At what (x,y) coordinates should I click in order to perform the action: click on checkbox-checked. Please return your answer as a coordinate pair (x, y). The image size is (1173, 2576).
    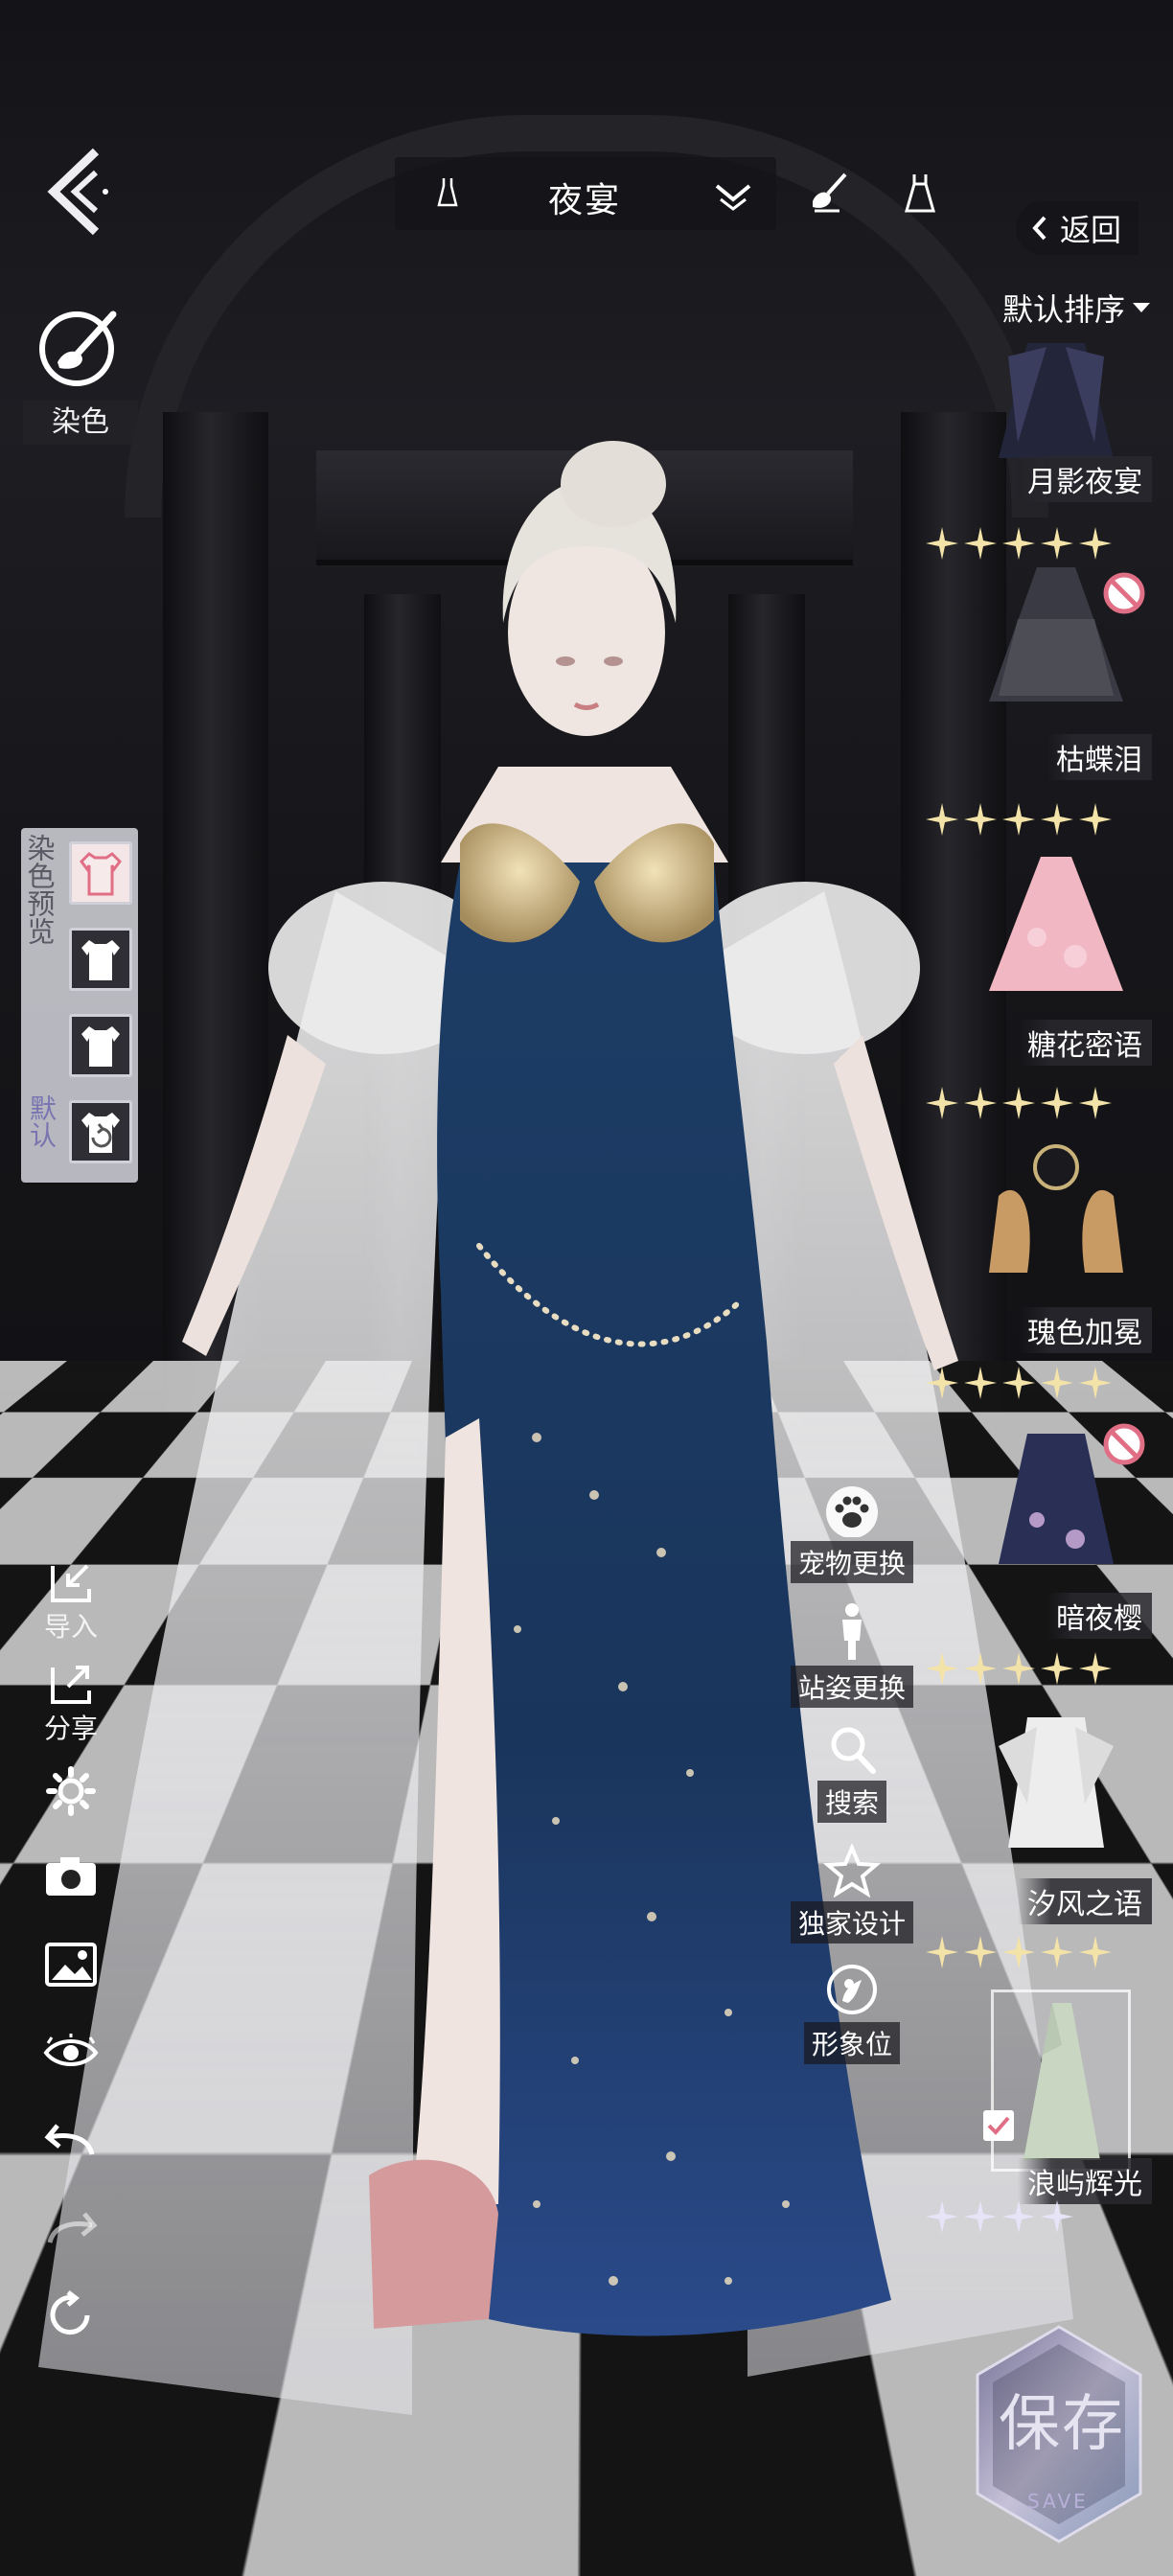
    Looking at the image, I should click on (998, 2125).